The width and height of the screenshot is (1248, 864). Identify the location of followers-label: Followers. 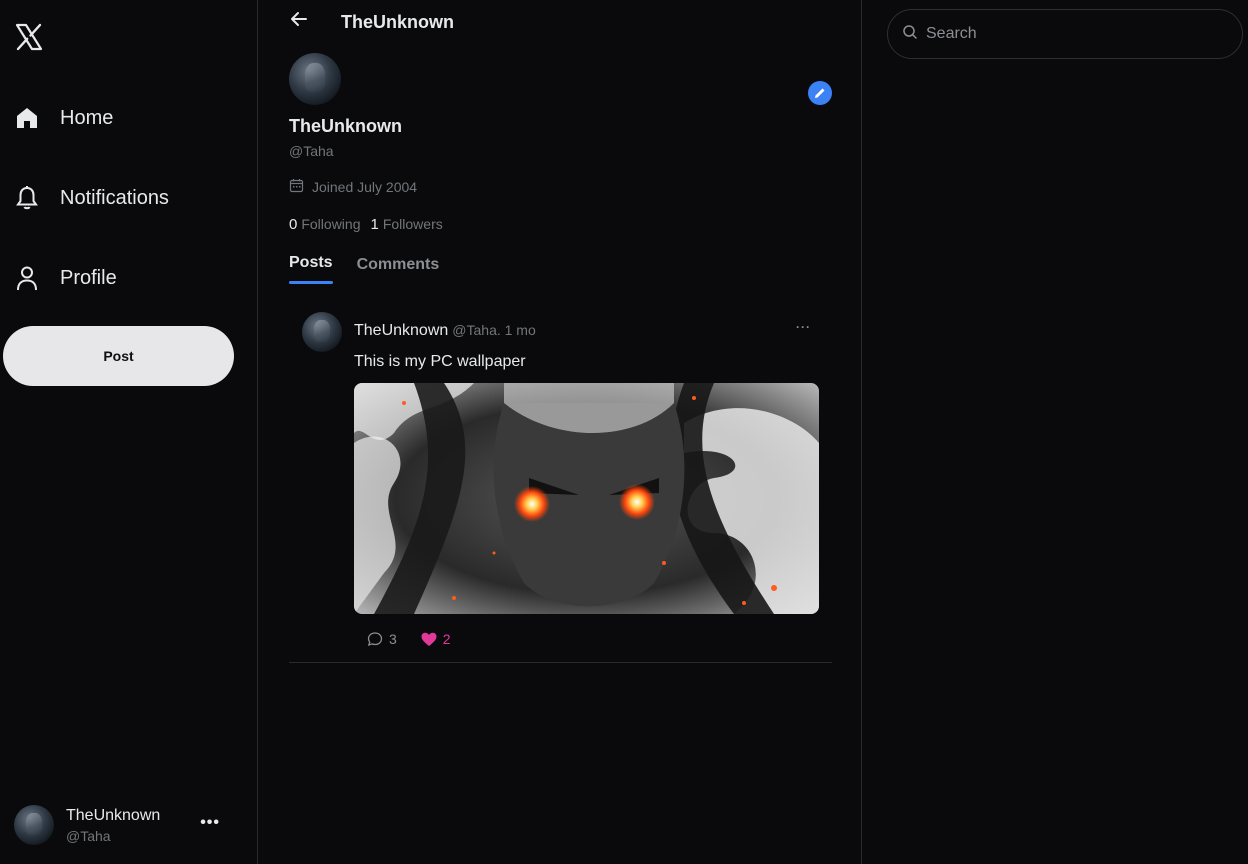
(412, 224).